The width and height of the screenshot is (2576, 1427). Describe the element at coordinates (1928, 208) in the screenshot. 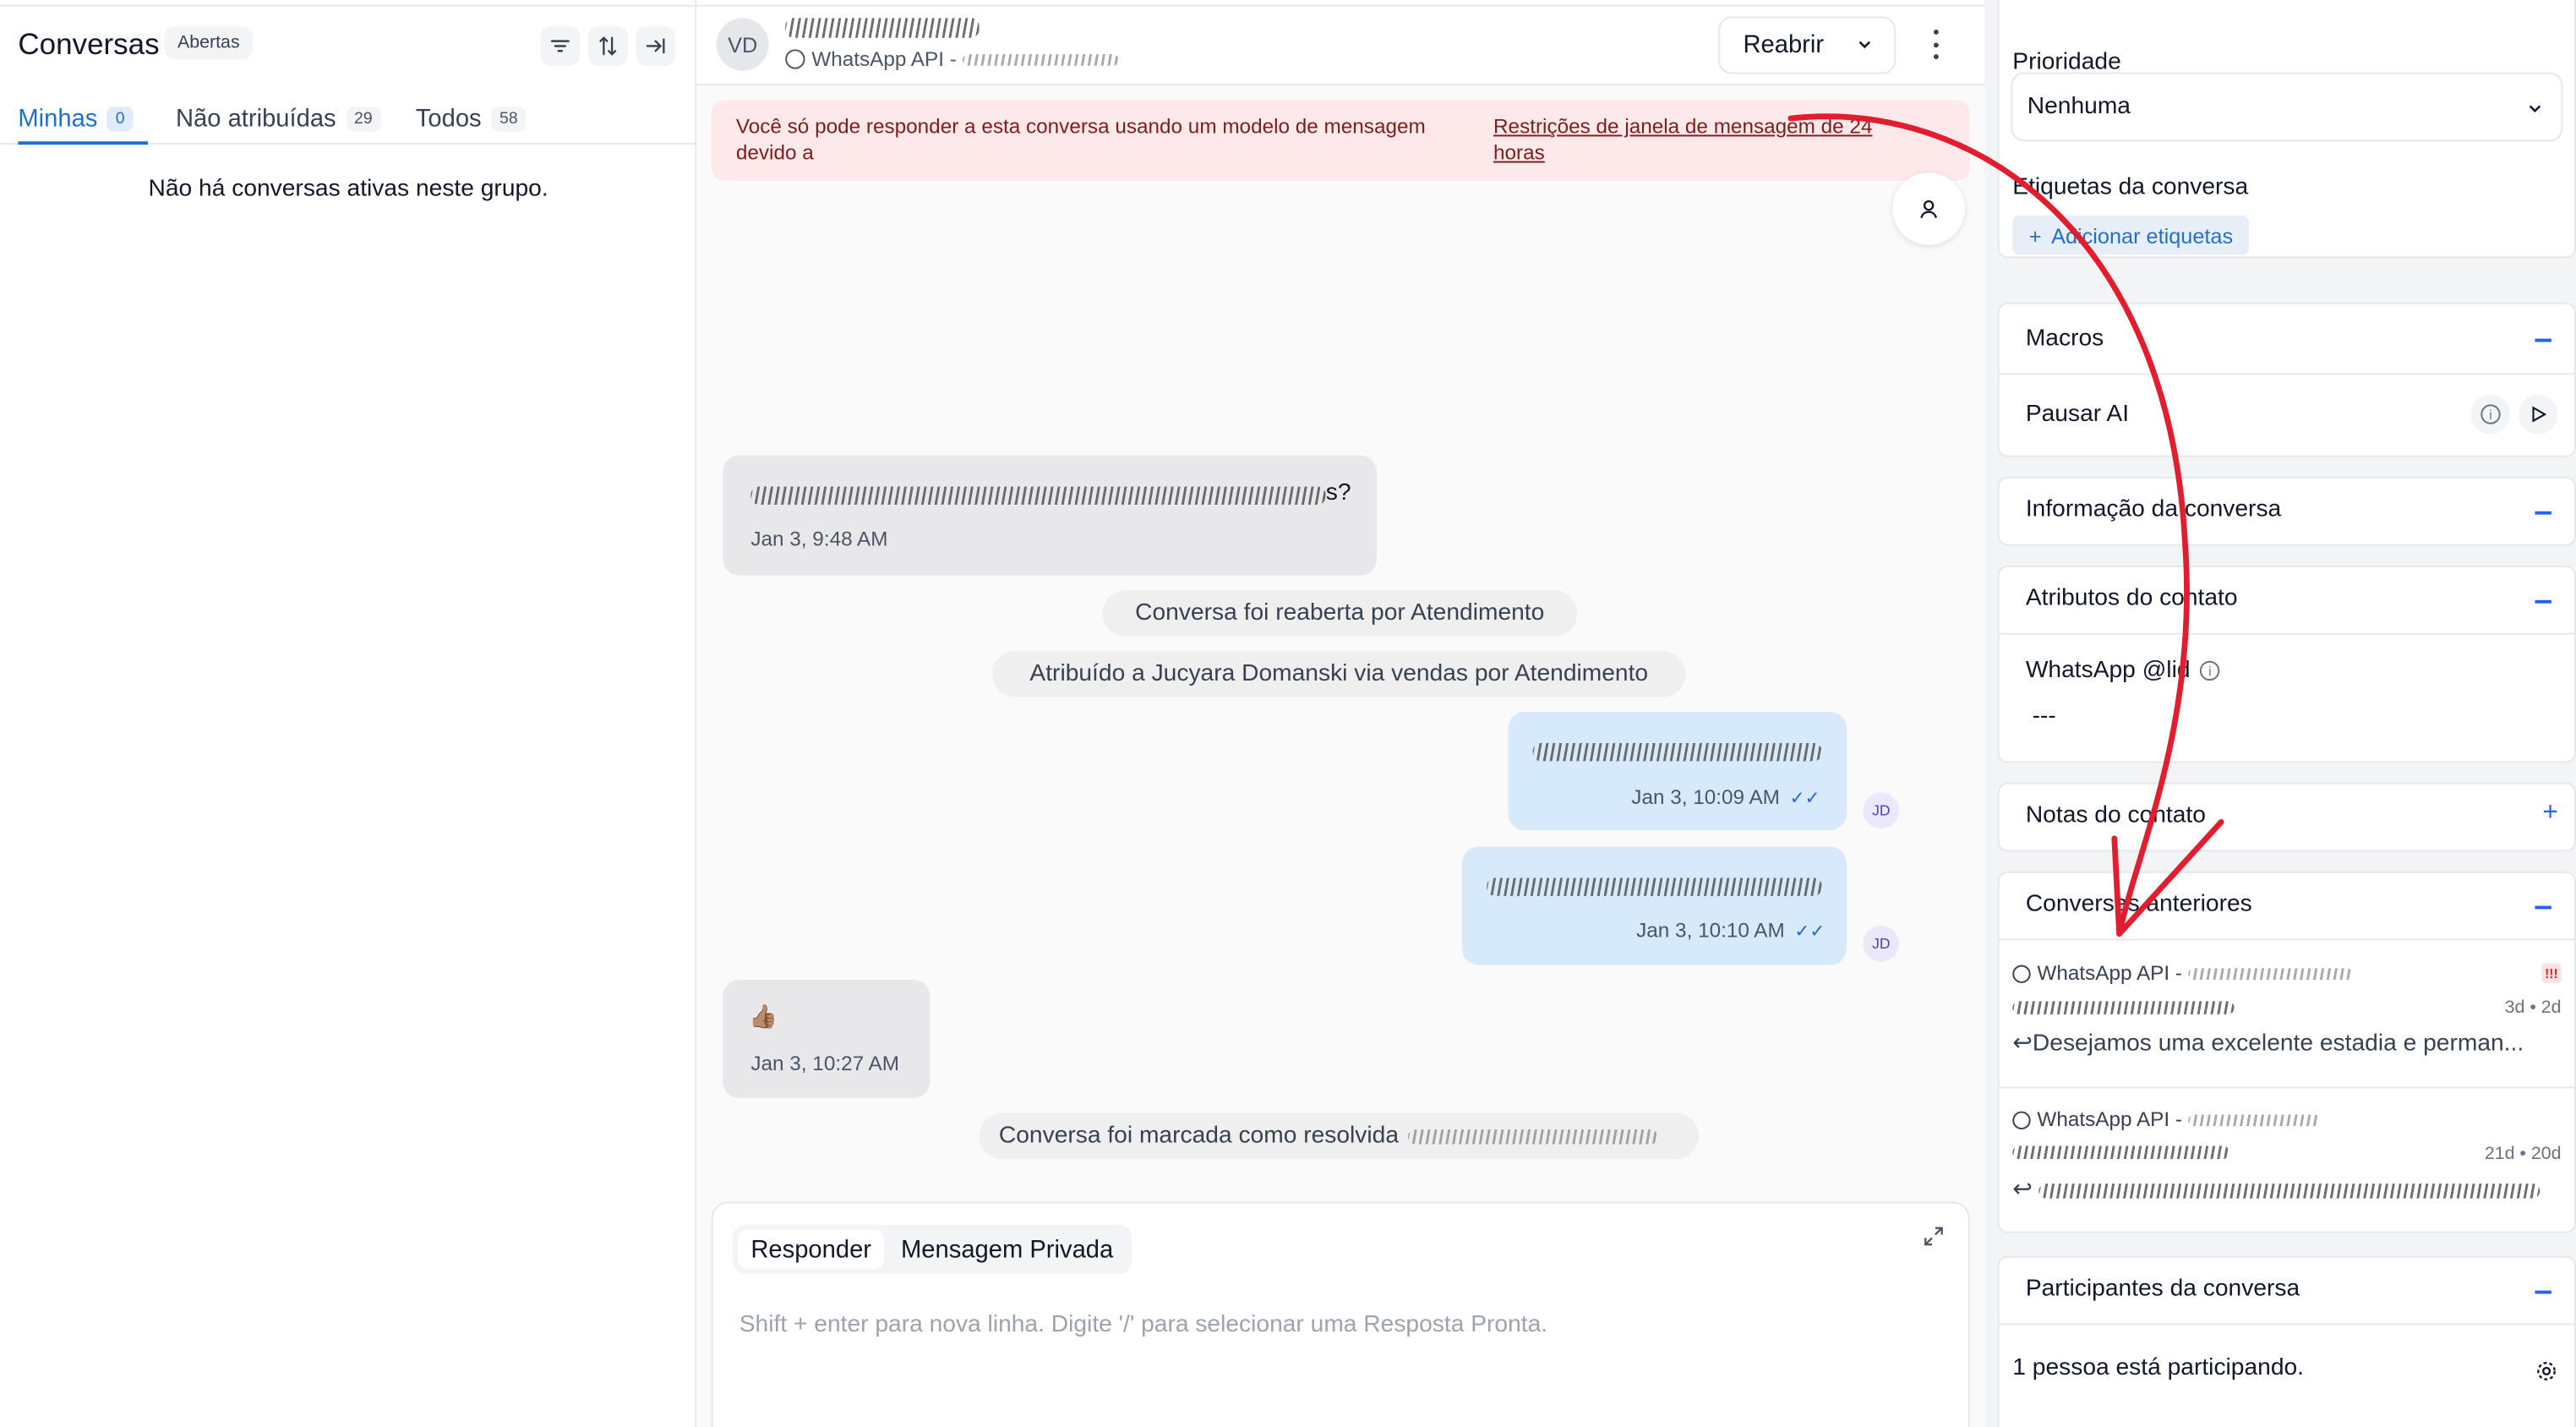

I see `contact-details-toggle` at that location.